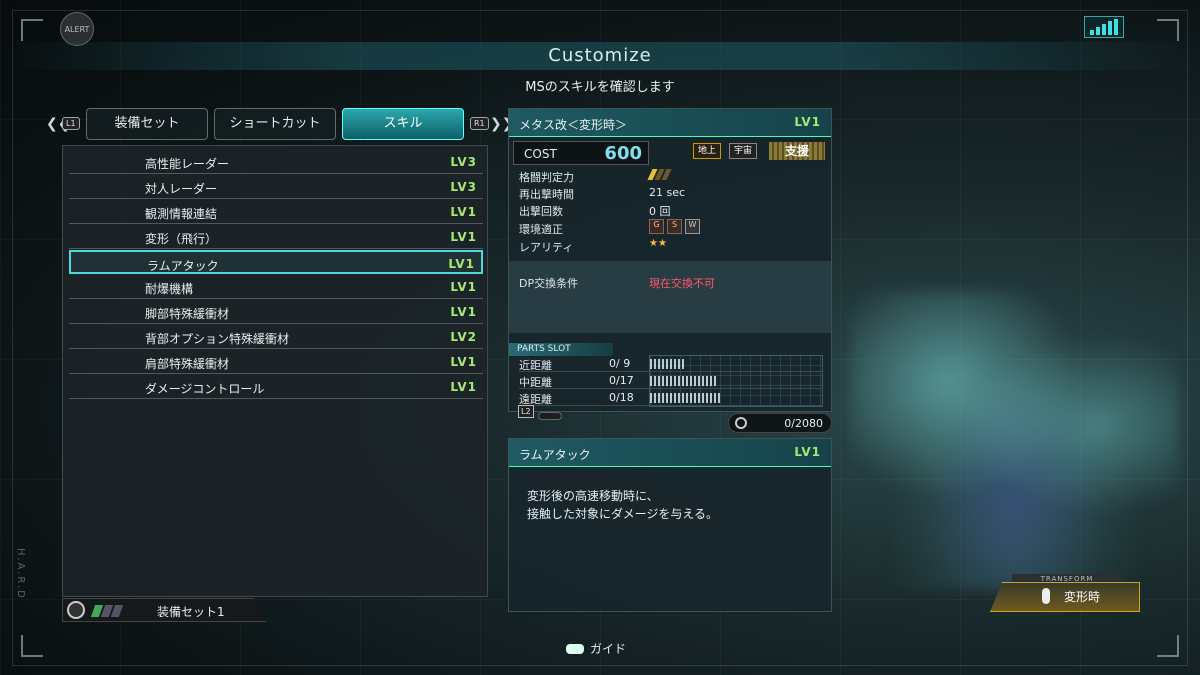  I want to click on list-item: 観測情報連結 LV1, so click(276, 212).